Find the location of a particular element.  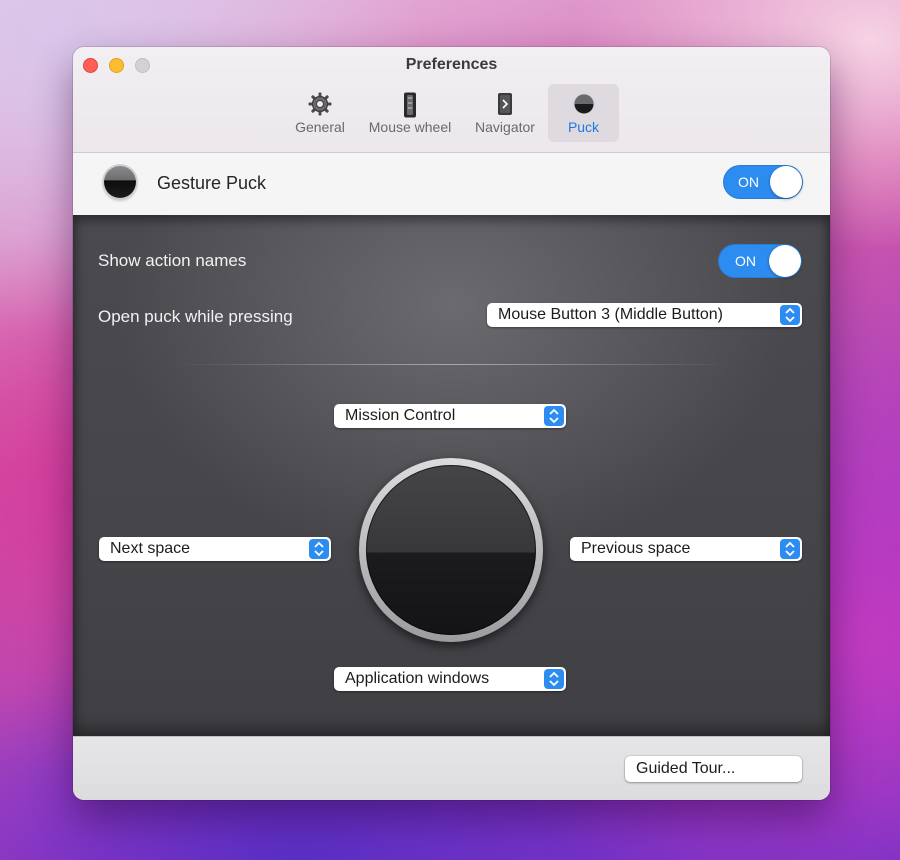

navigator-icon is located at coordinates (505, 105).